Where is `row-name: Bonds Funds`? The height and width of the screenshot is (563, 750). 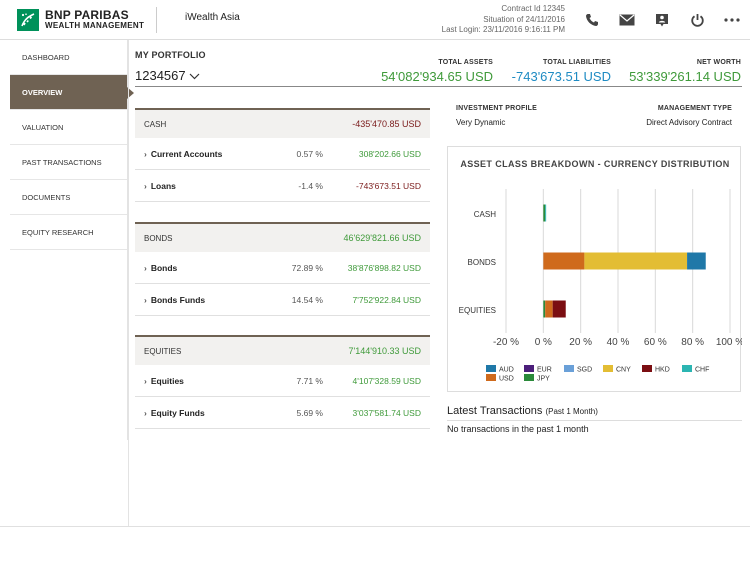 row-name: Bonds Funds is located at coordinates (178, 299).